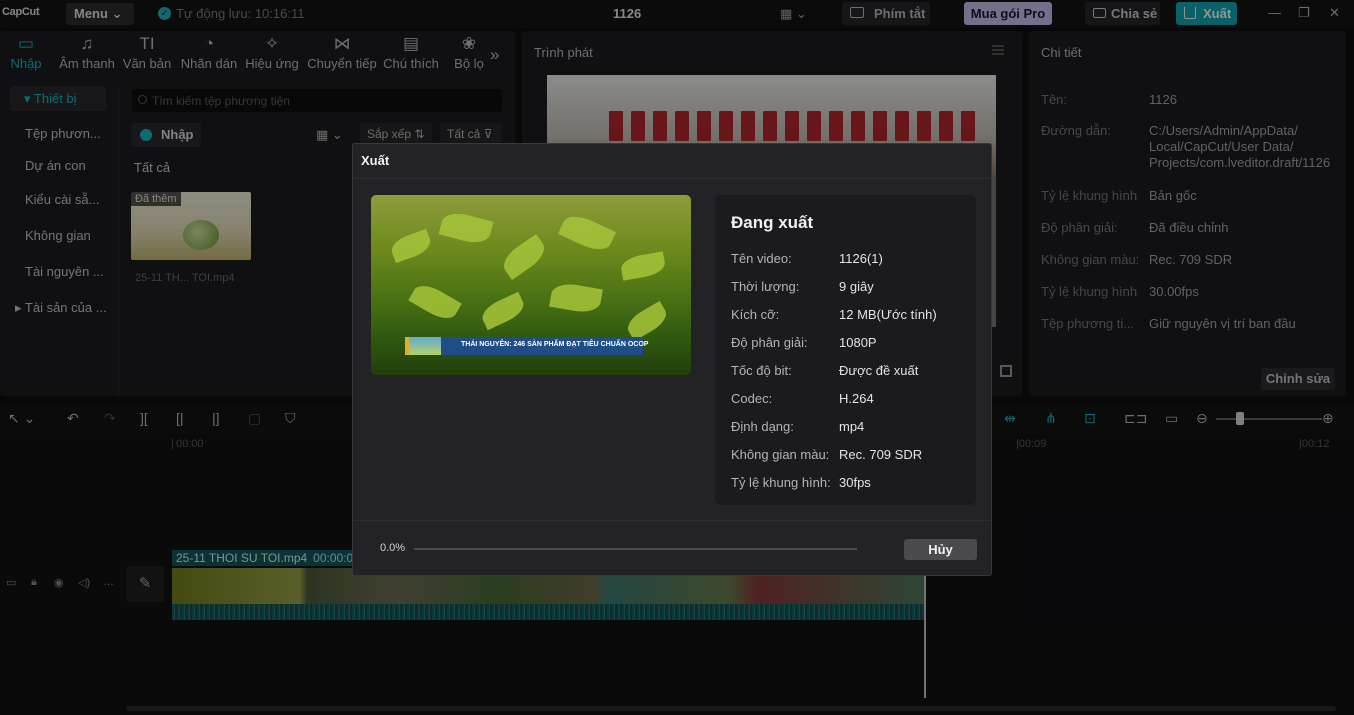 The height and width of the screenshot is (715, 1354). I want to click on dialog-title: Xuất, so click(375, 160).